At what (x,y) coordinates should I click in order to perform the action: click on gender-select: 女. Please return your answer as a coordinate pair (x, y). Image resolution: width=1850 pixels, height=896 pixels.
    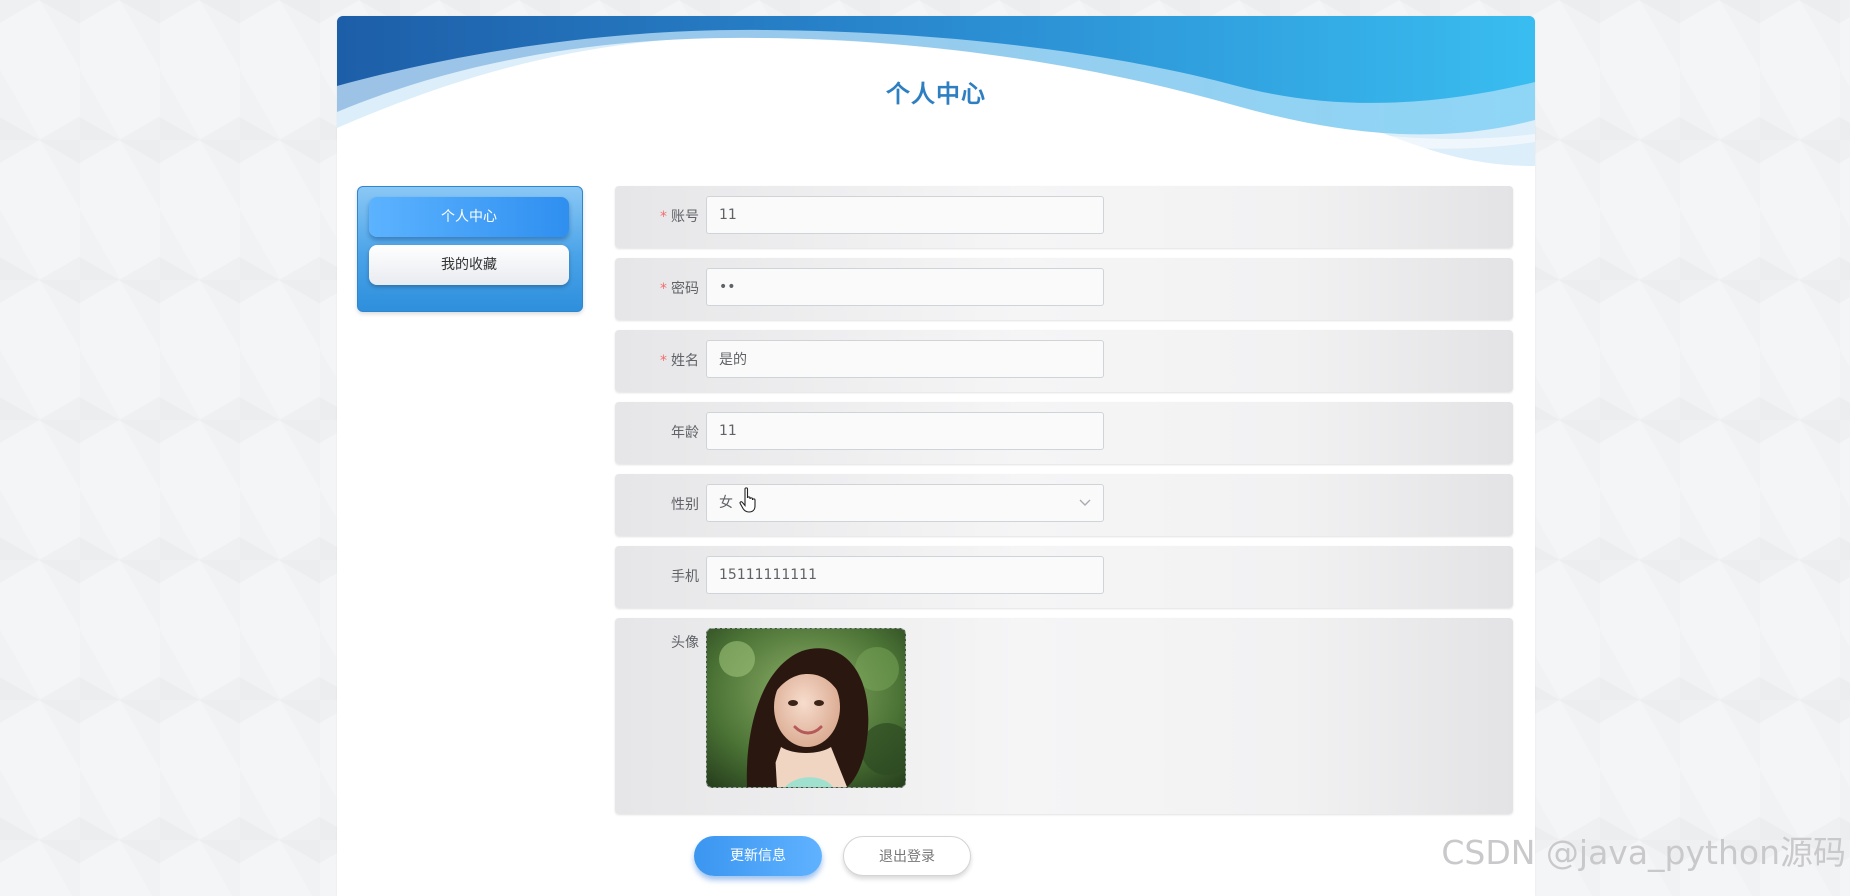
    Looking at the image, I should click on (905, 503).